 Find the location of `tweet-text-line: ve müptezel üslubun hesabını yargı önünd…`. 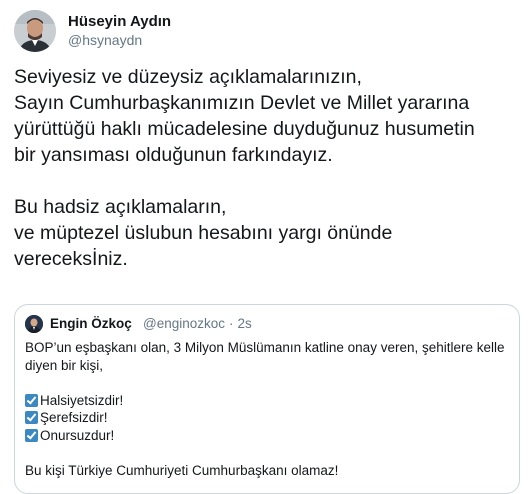

tweet-text-line: ve müptezel üslubun hesabını yargı önünd… is located at coordinates (203, 233).